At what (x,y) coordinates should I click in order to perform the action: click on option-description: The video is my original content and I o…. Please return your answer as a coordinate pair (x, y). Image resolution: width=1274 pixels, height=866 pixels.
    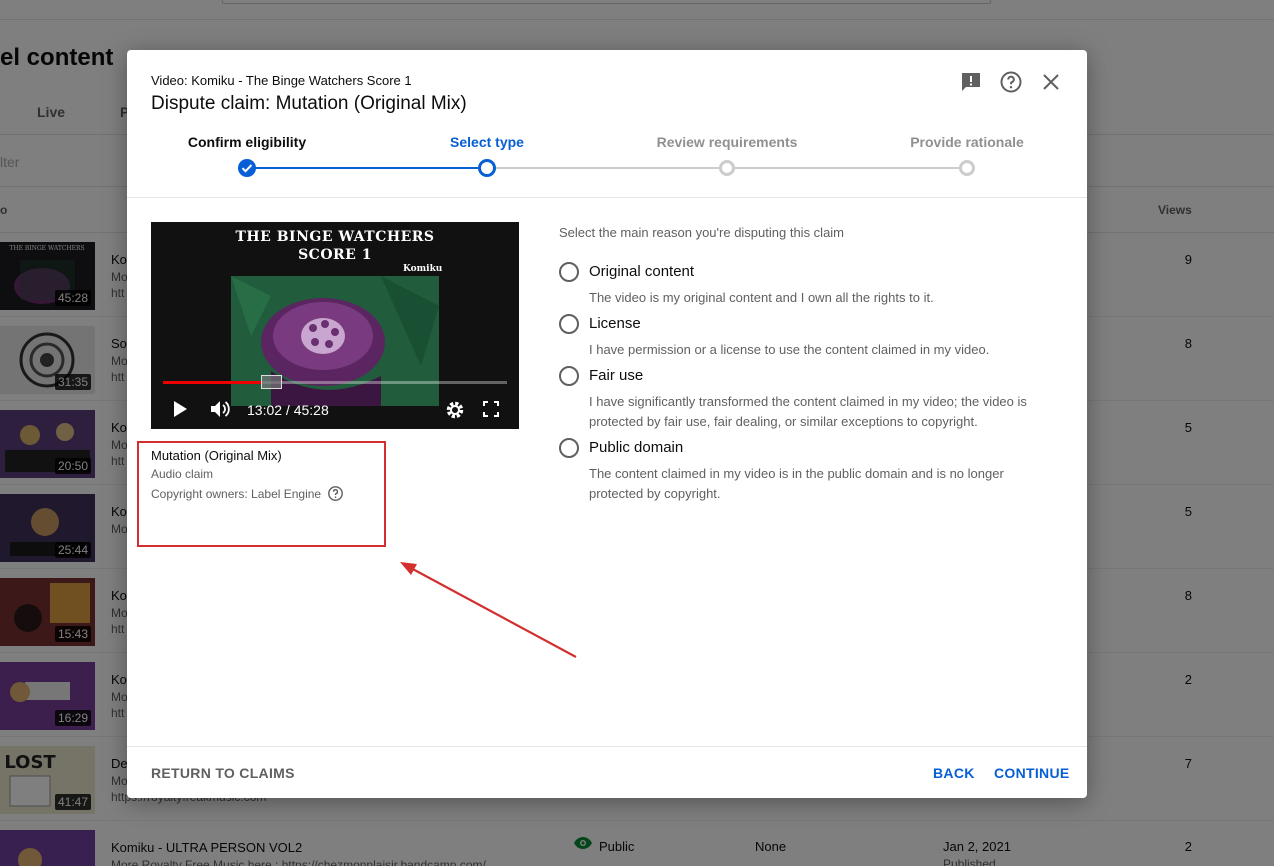
    Looking at the image, I should click on (761, 297).